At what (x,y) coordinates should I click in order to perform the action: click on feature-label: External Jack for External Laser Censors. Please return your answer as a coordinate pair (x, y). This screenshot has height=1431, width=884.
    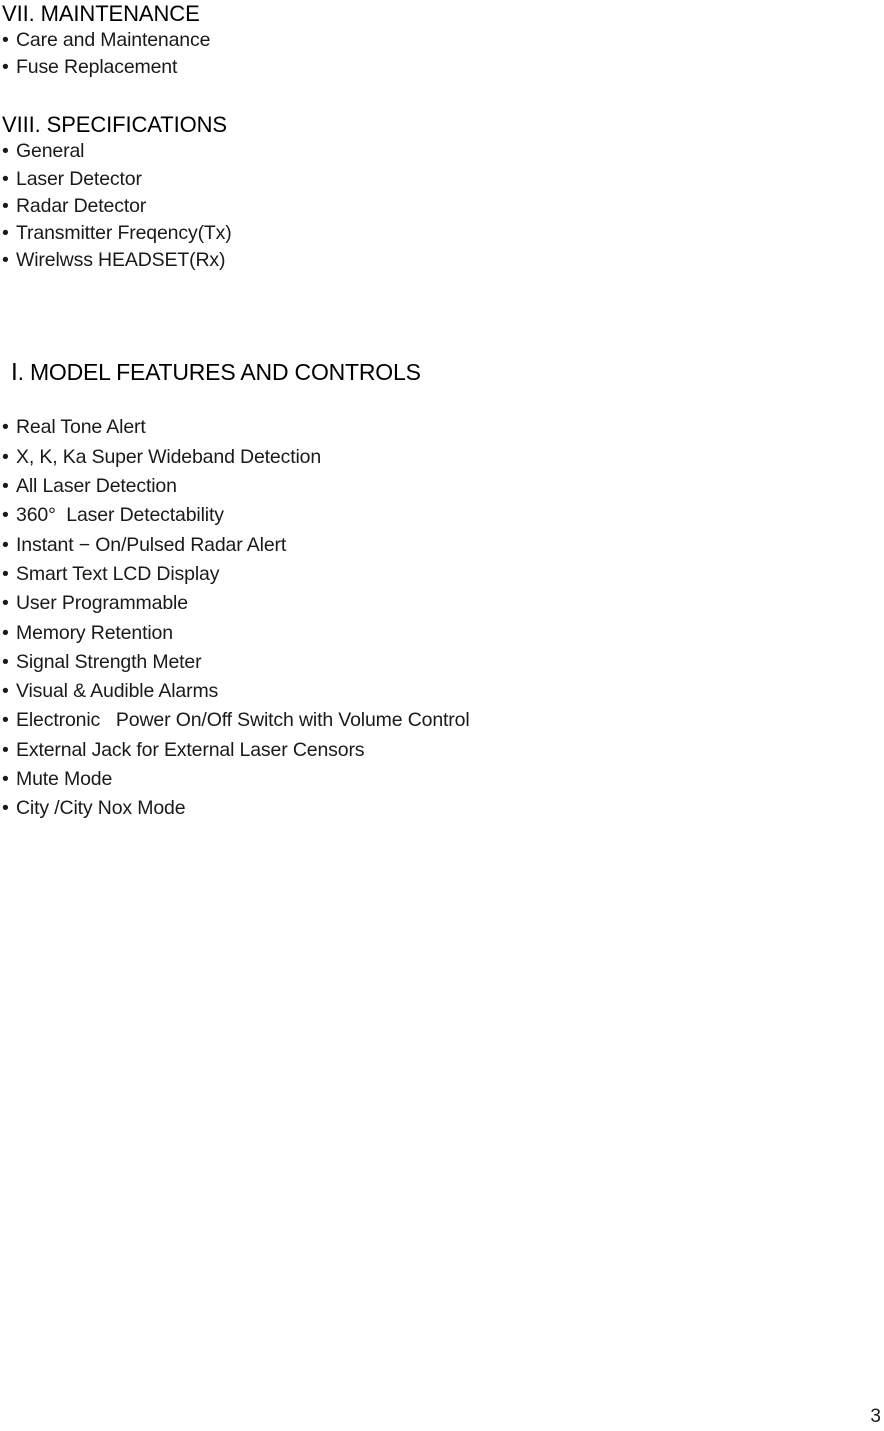
    Looking at the image, I should click on (190, 749).